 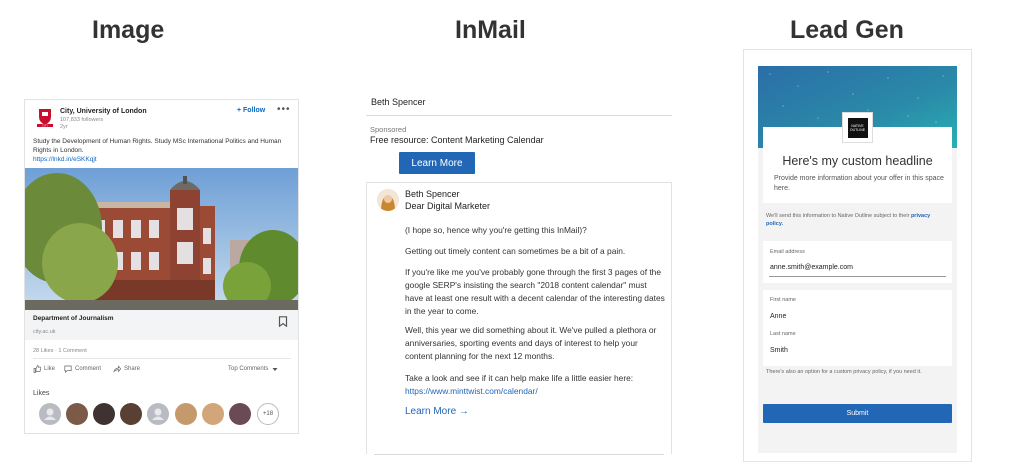 I want to click on sender-photo, so click(x=388, y=200).